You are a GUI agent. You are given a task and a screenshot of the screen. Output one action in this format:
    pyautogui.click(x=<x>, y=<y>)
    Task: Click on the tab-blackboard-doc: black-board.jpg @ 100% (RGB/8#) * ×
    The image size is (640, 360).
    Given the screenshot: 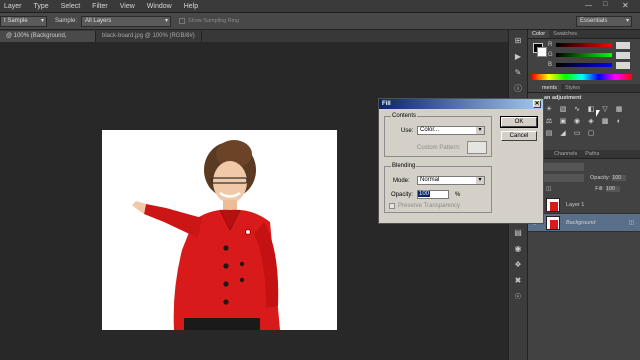 What is the action you would take?
    pyautogui.click(x=149, y=40)
    